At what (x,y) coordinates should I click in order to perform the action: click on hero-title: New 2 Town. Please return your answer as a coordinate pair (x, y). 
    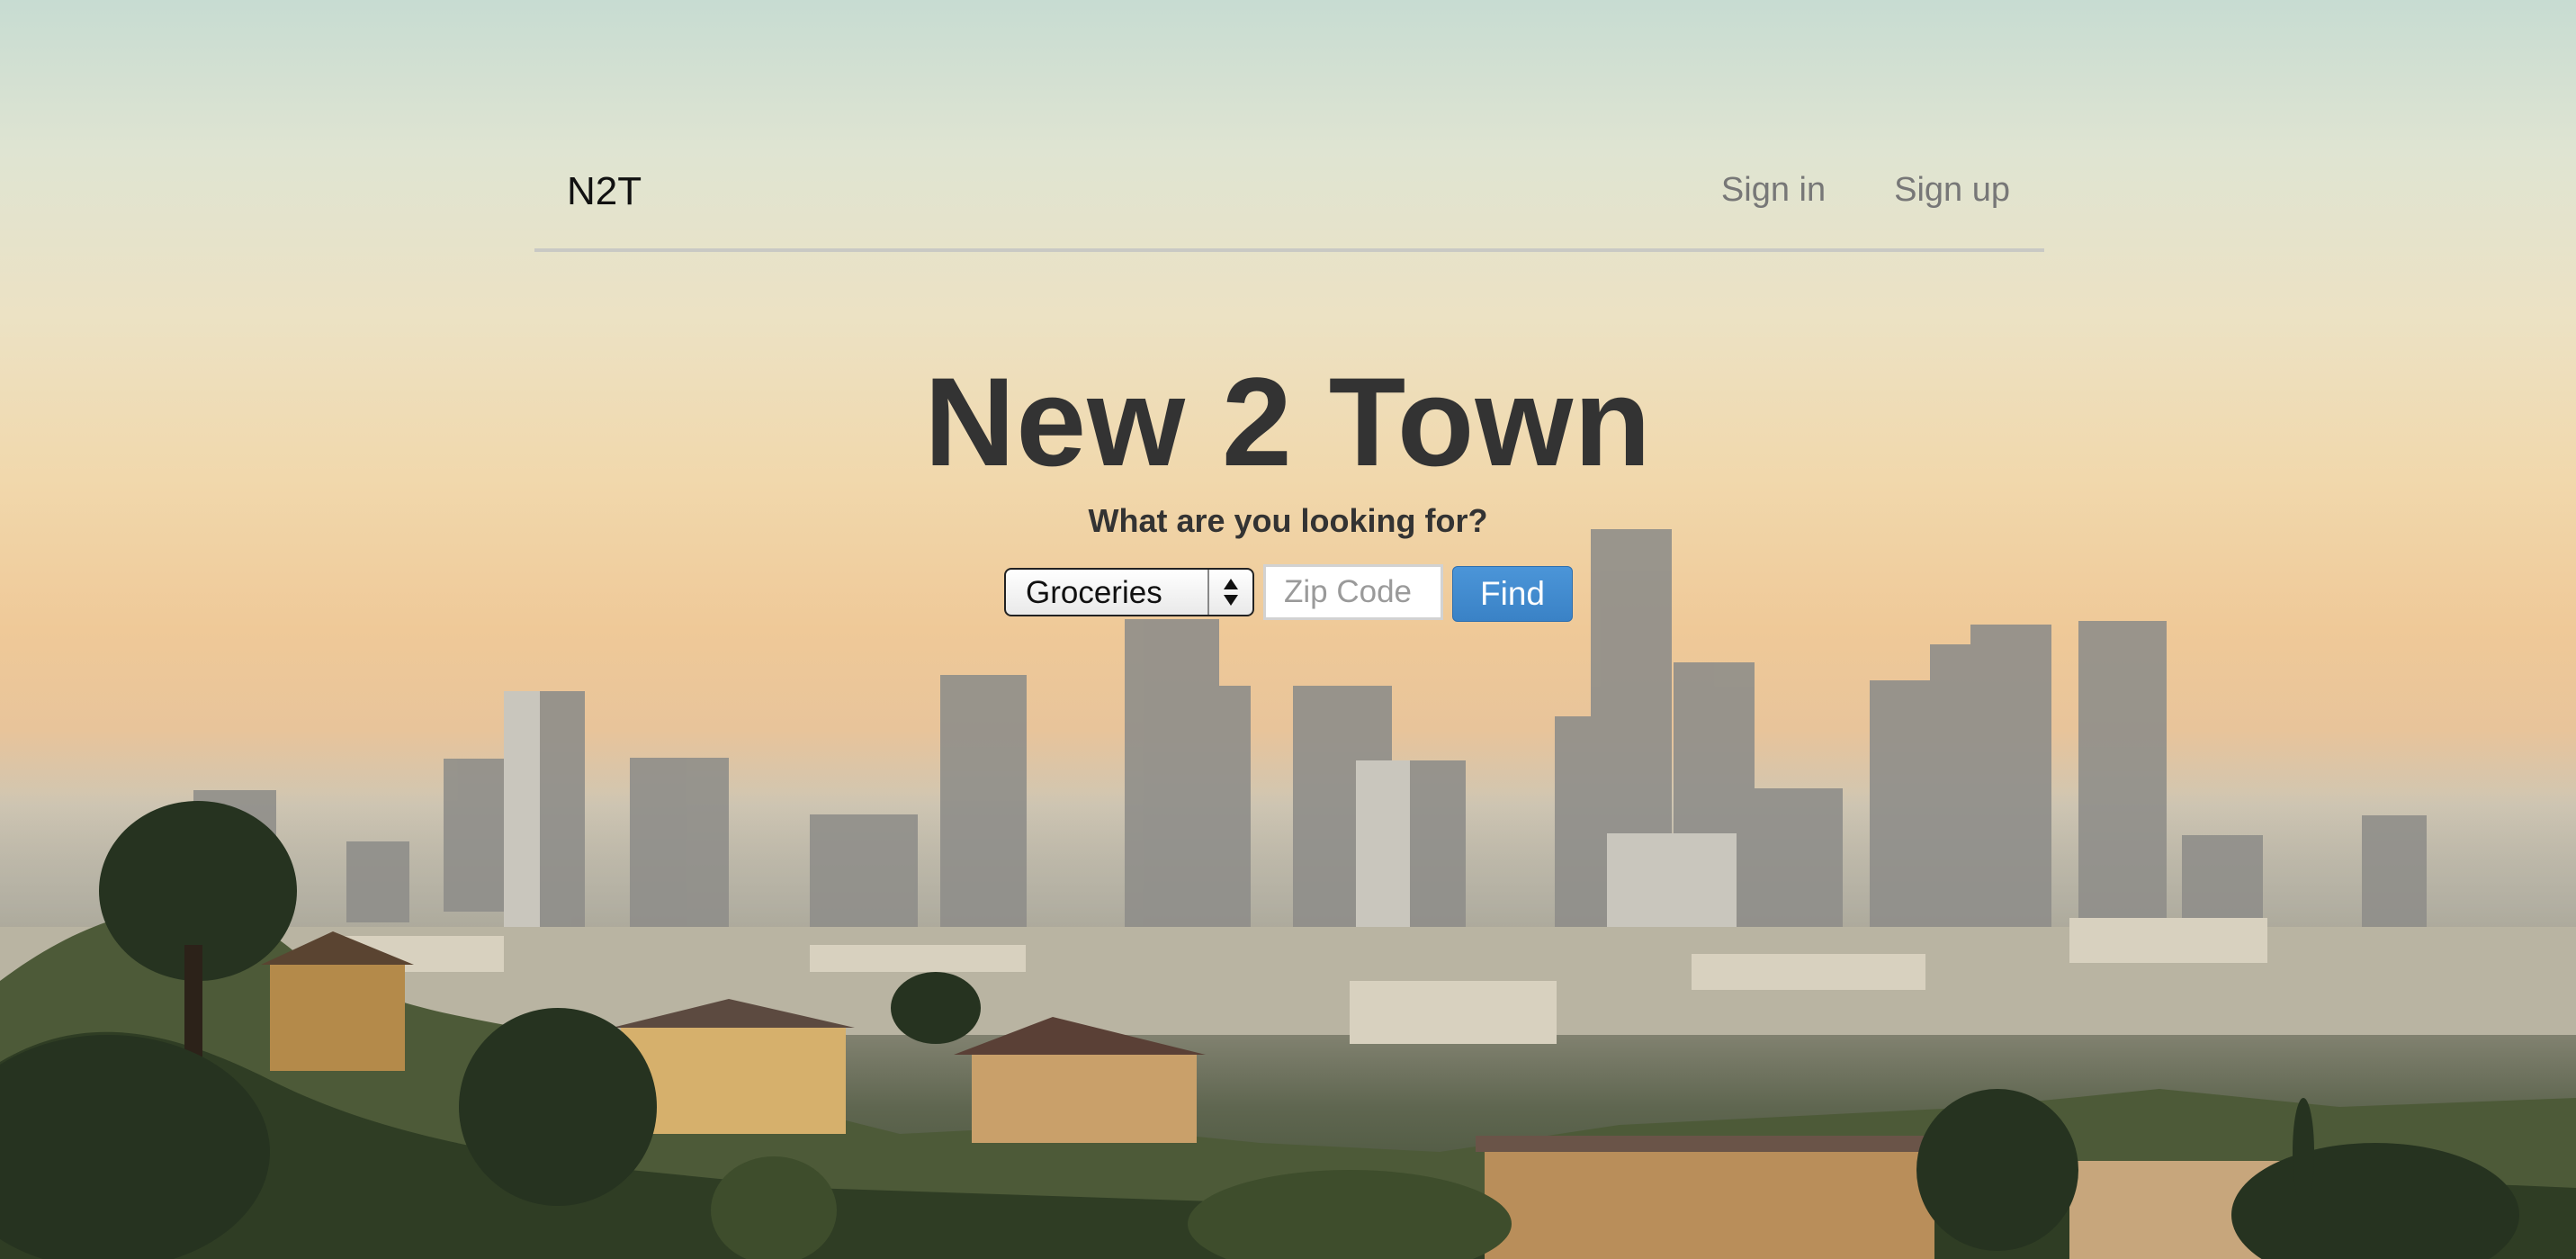
    Looking at the image, I should click on (1288, 421).